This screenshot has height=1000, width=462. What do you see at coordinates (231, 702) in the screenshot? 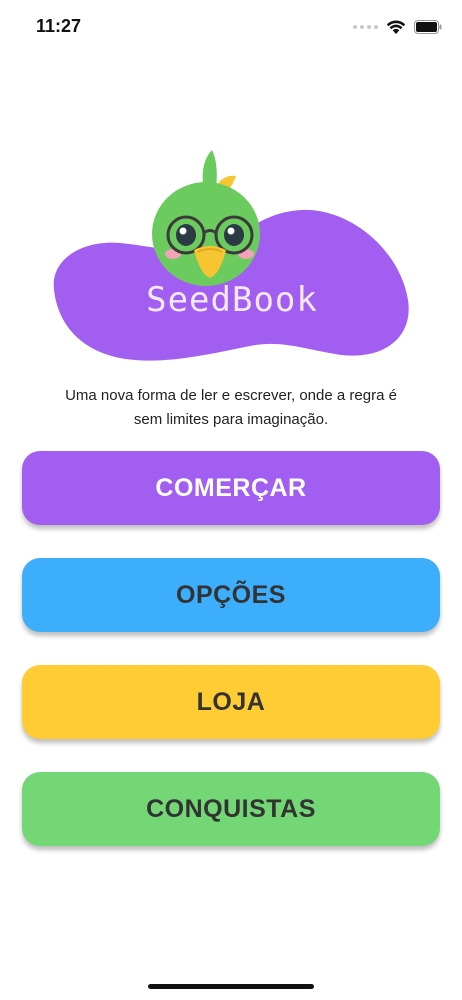
I see `store-button: LOJA` at bounding box center [231, 702].